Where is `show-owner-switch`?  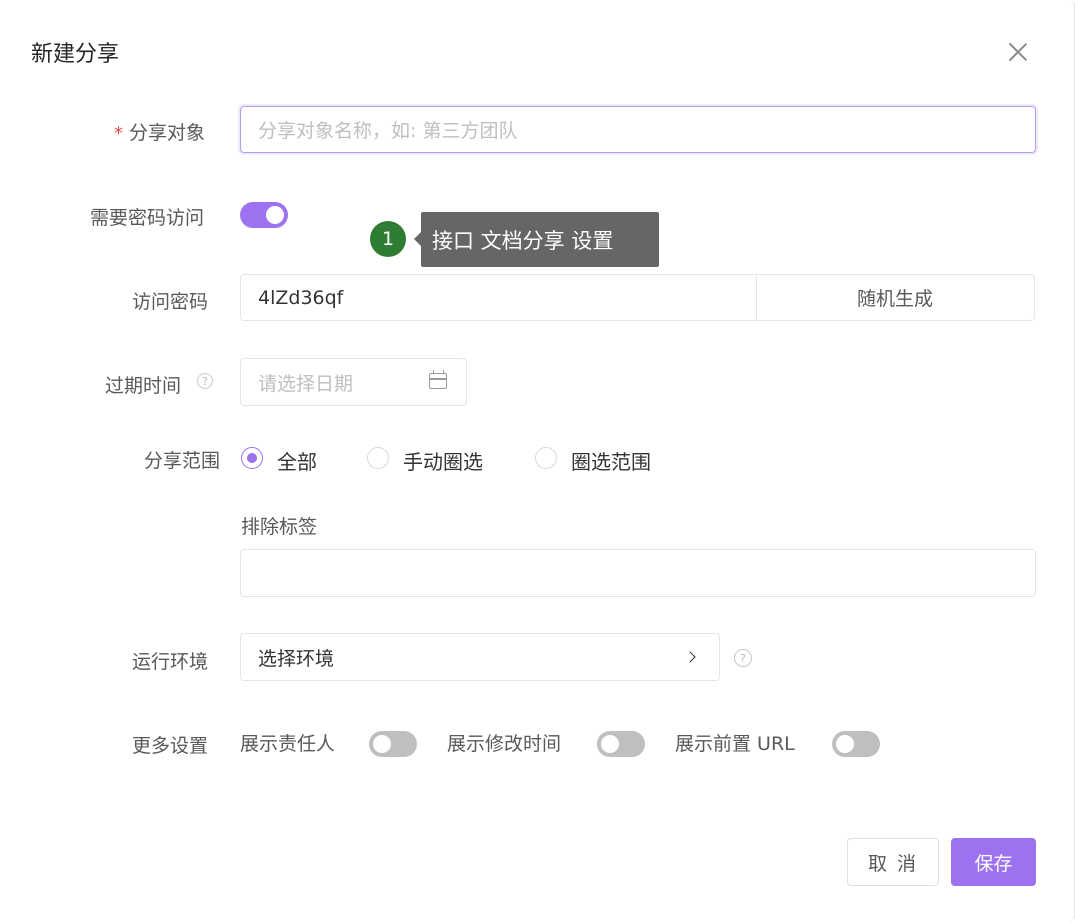 show-owner-switch is located at coordinates (393, 744).